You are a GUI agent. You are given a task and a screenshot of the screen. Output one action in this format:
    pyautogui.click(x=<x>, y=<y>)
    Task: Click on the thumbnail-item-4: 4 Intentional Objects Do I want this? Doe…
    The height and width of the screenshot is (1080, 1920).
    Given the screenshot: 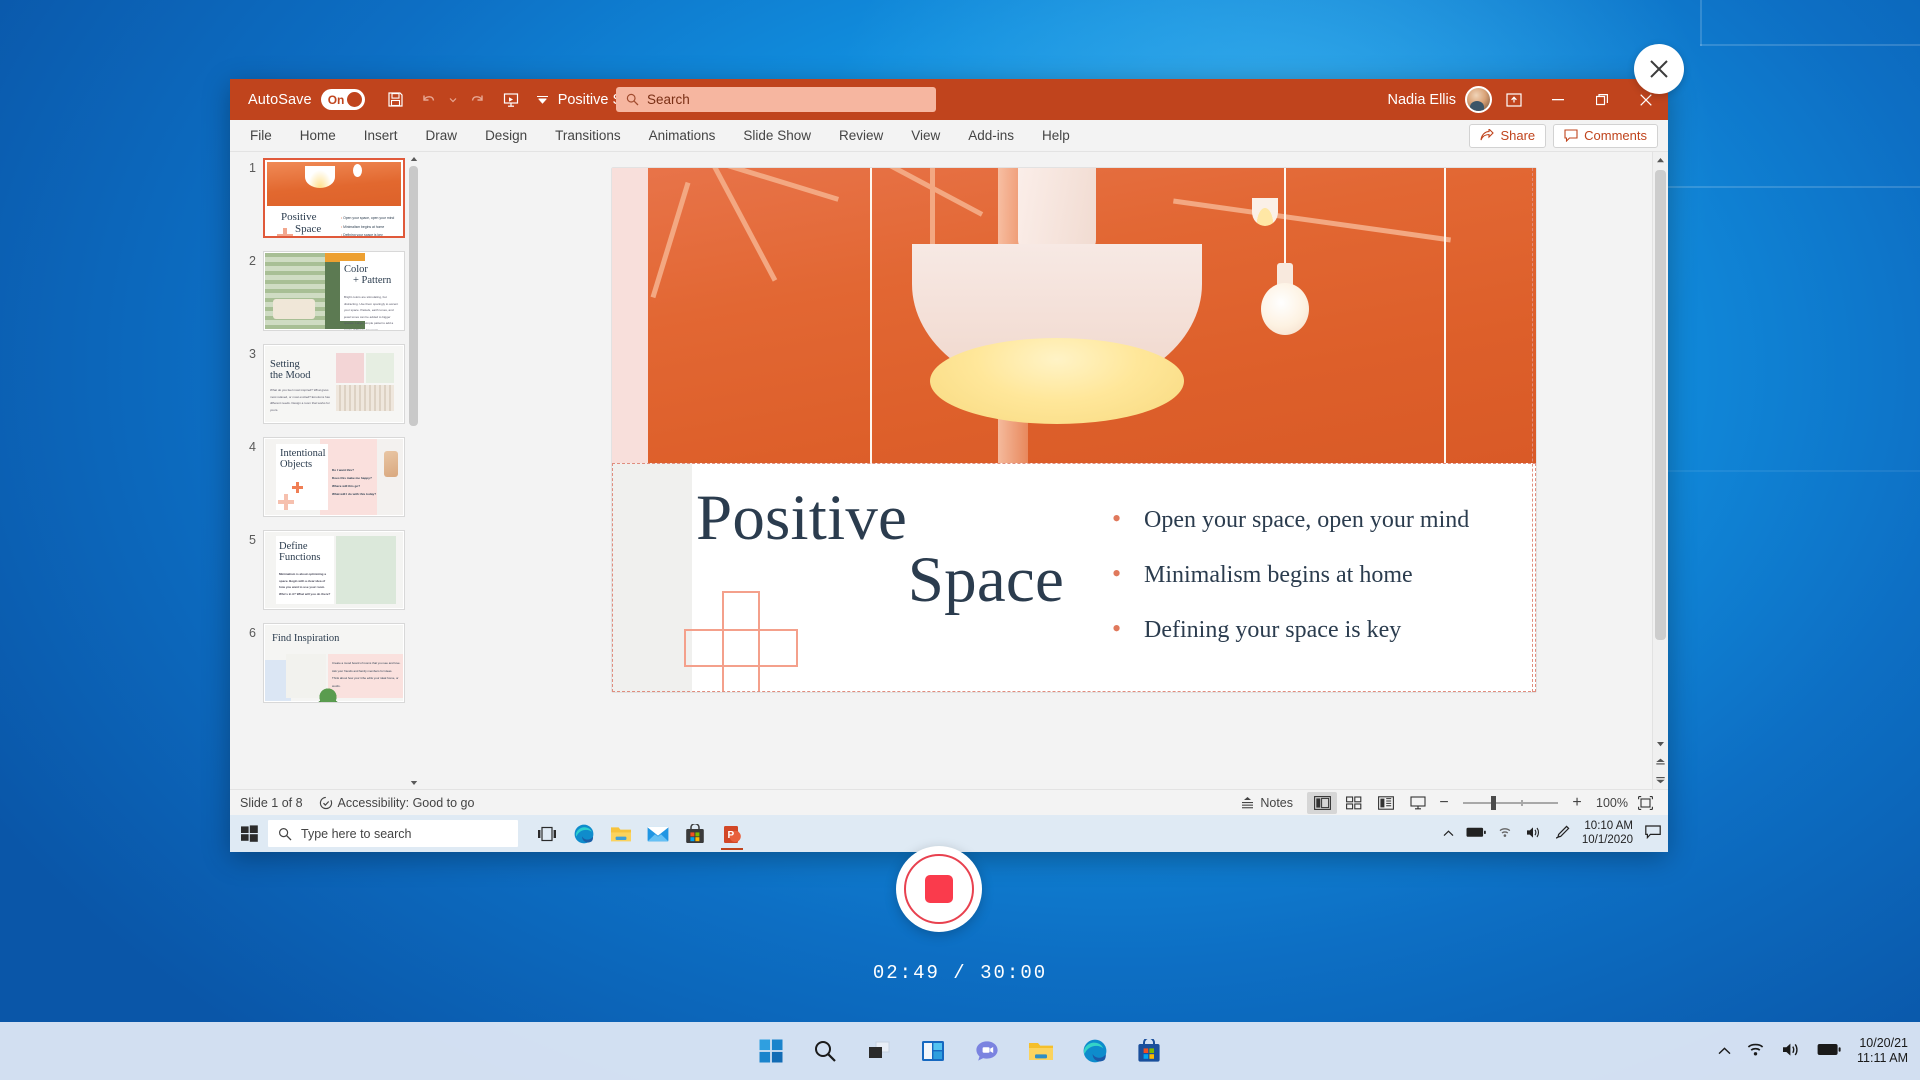 What is the action you would take?
    pyautogui.click(x=325, y=477)
    